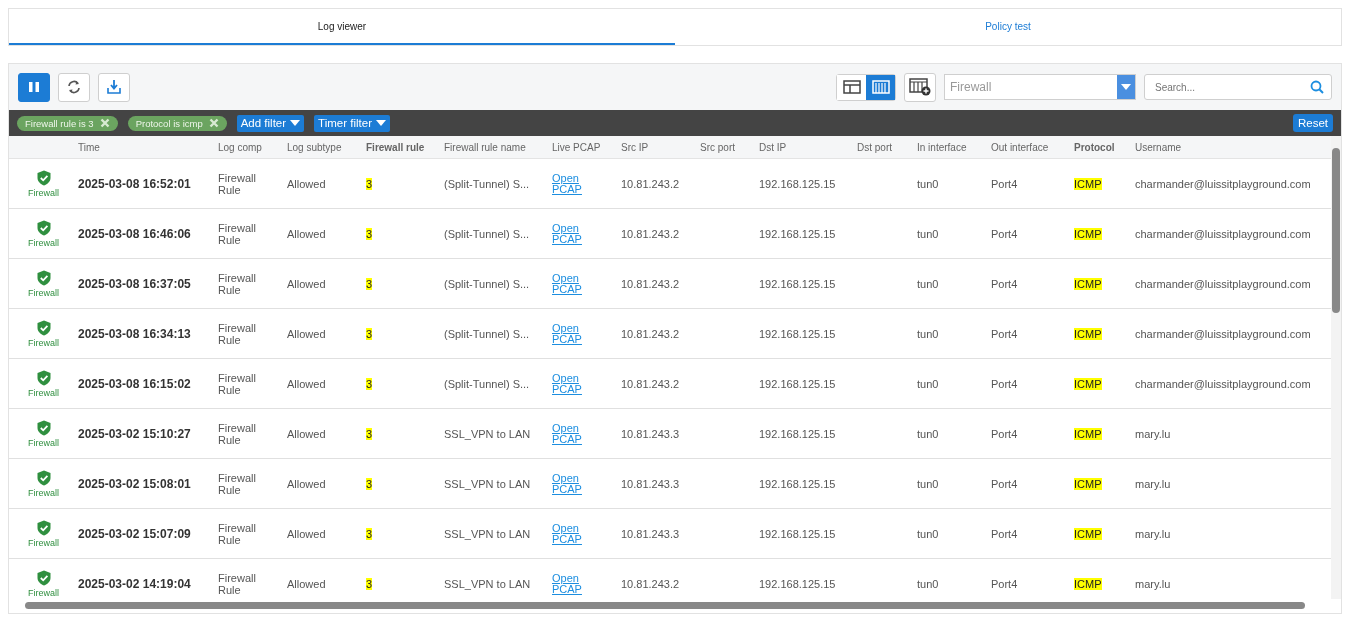  I want to click on filter-menu-button: Timer filter, so click(352, 123).